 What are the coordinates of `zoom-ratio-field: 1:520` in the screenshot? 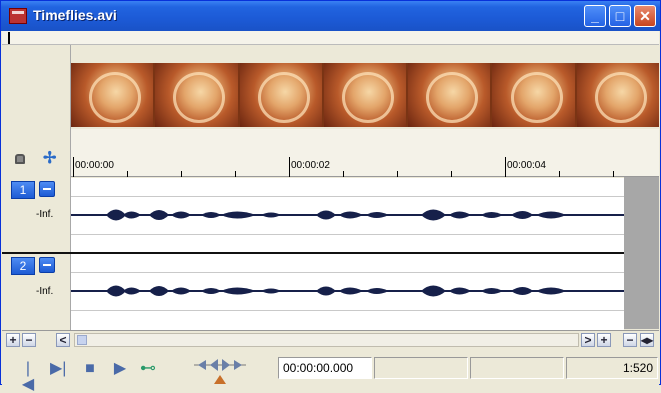 It's located at (612, 368).